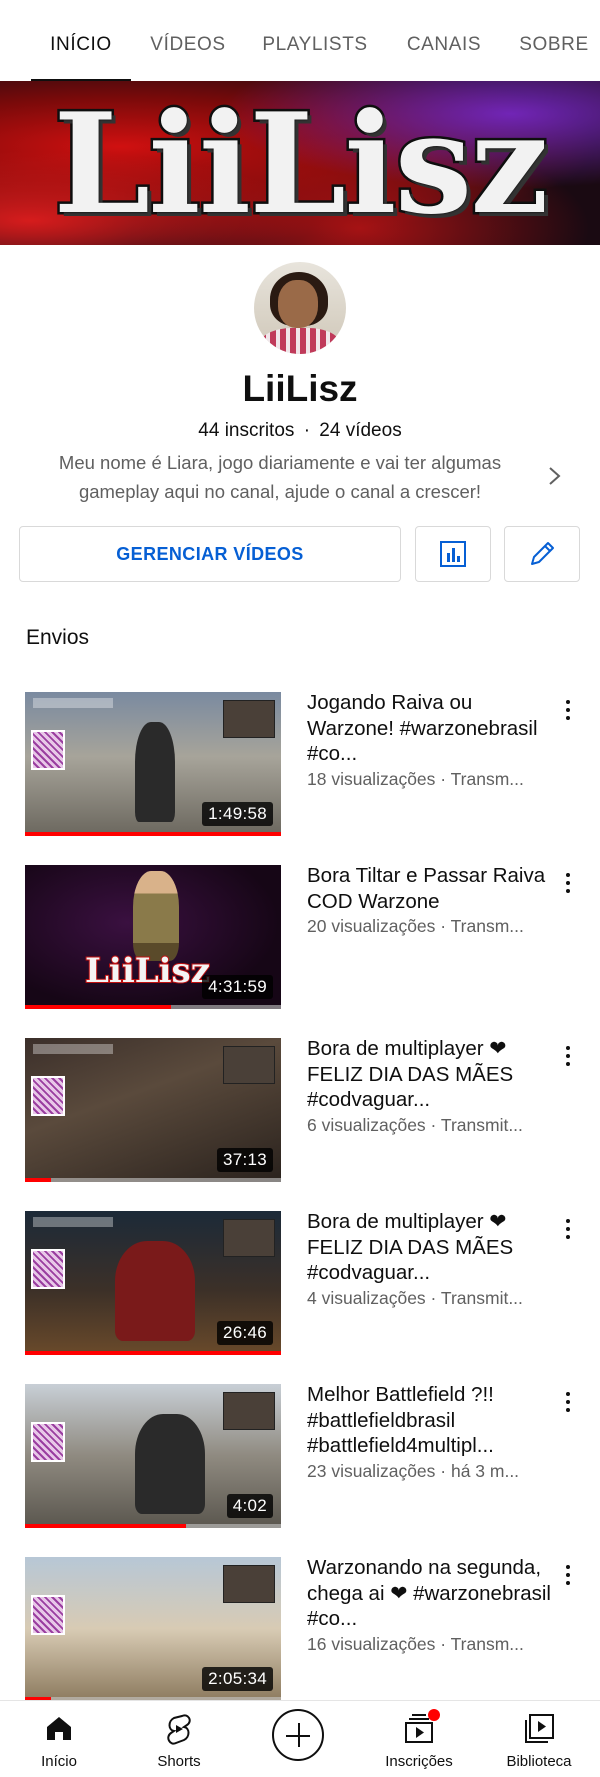 This screenshot has height=1777, width=600. Describe the element at coordinates (237, 814) in the screenshot. I see `video-duration: 1:49:58` at that location.